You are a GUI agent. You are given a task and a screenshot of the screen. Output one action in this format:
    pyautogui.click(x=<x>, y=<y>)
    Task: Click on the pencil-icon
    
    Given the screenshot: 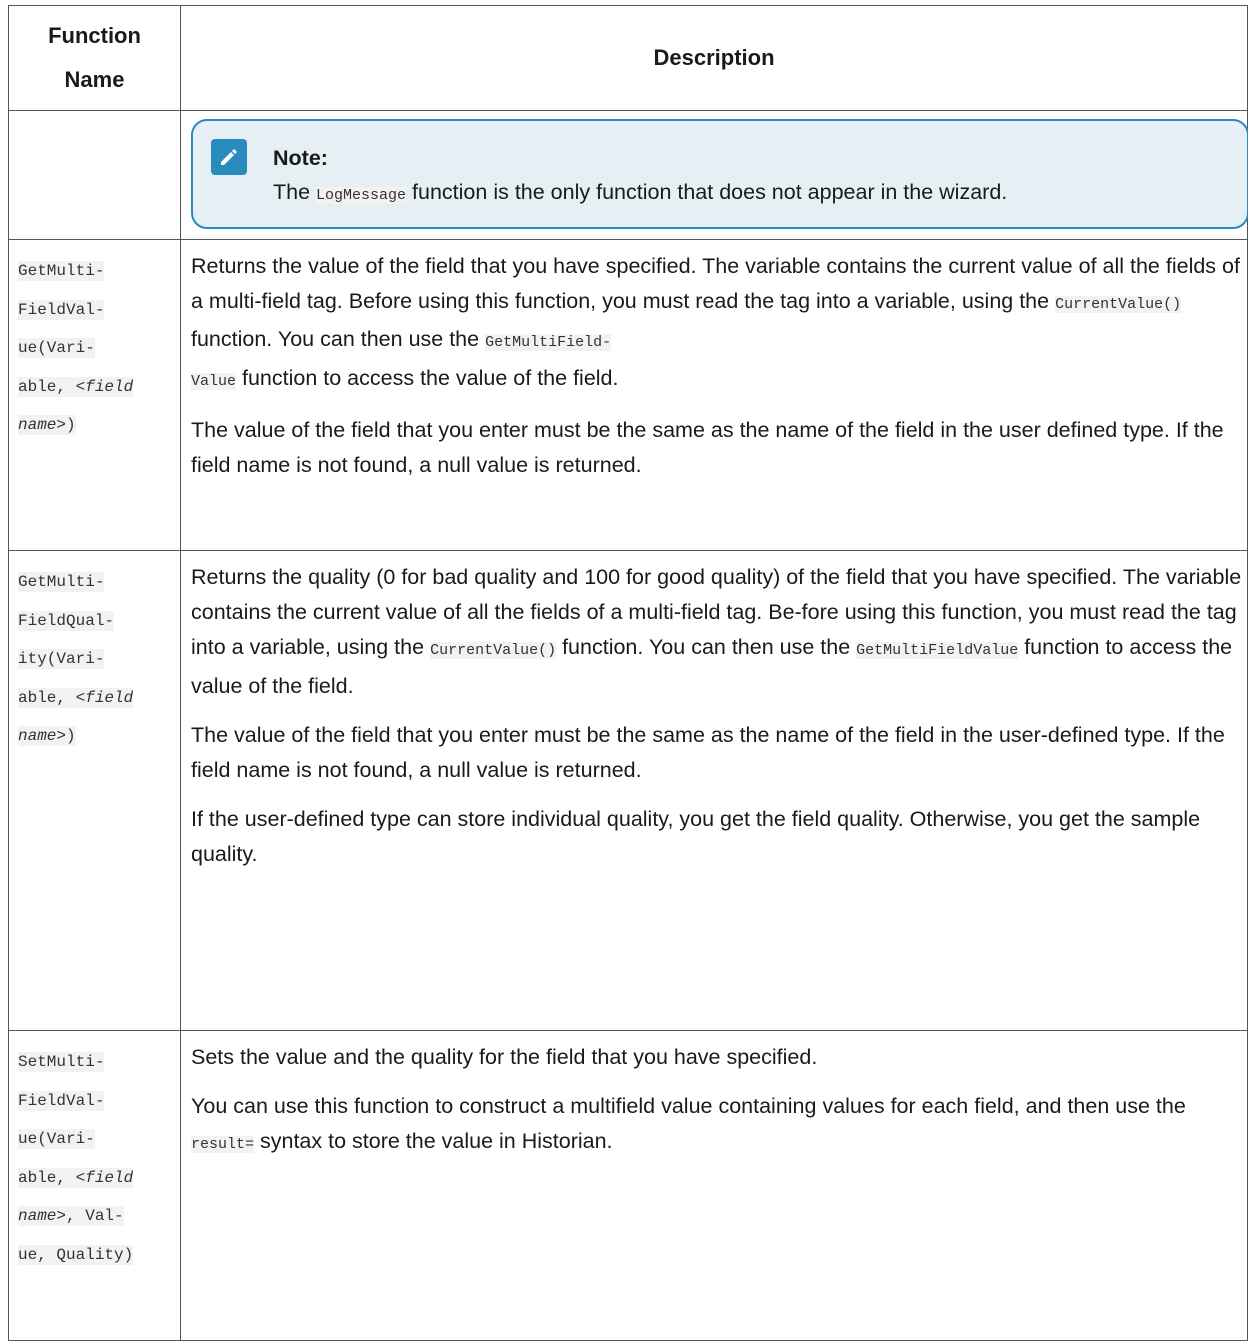 What is the action you would take?
    pyautogui.click(x=229, y=157)
    